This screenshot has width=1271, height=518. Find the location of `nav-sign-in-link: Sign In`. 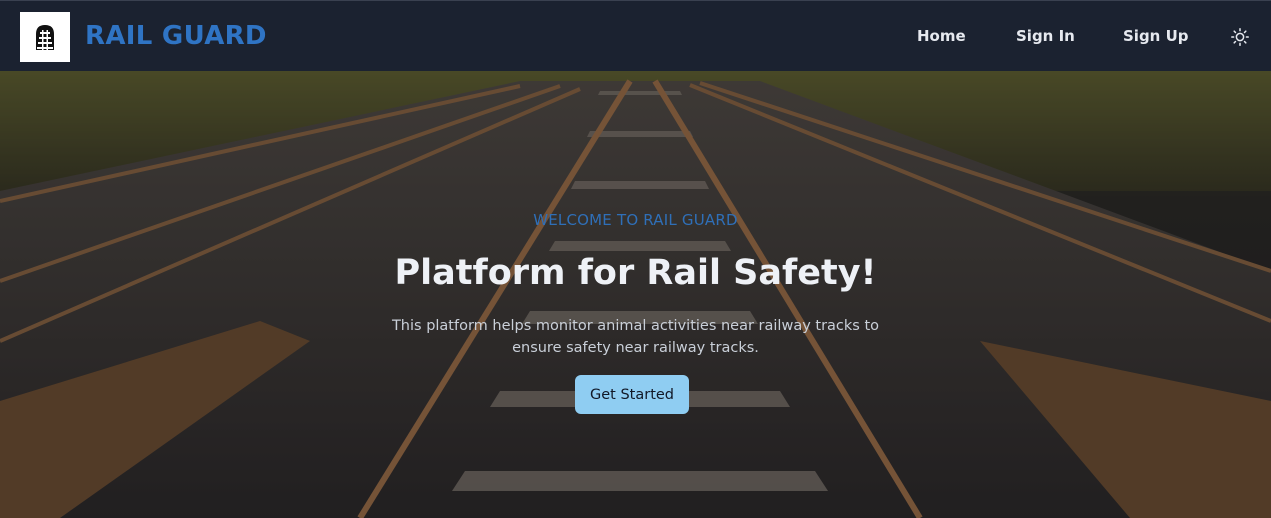

nav-sign-in-link: Sign In is located at coordinates (1045, 36).